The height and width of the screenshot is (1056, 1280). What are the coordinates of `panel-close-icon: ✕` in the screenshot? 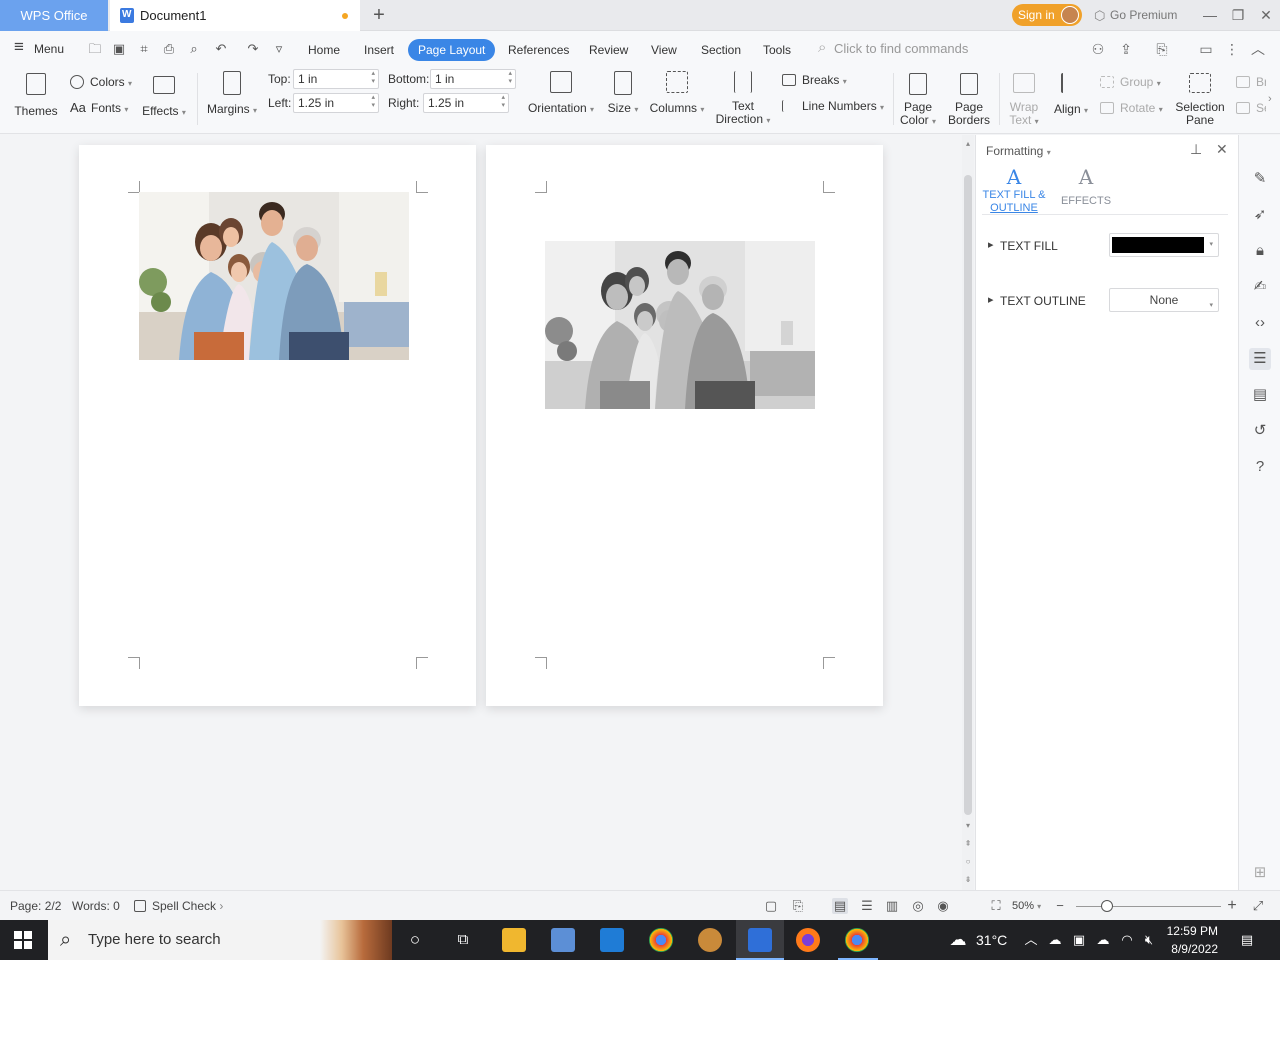 It's located at (1222, 149).